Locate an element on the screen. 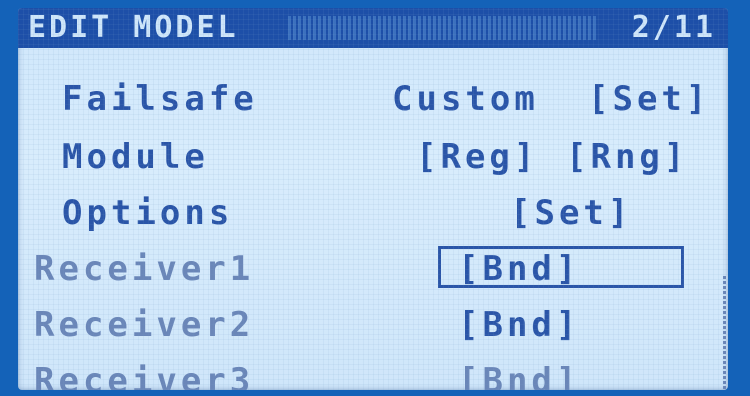  failsafe-set-button: [Set] is located at coordinates (649, 99).